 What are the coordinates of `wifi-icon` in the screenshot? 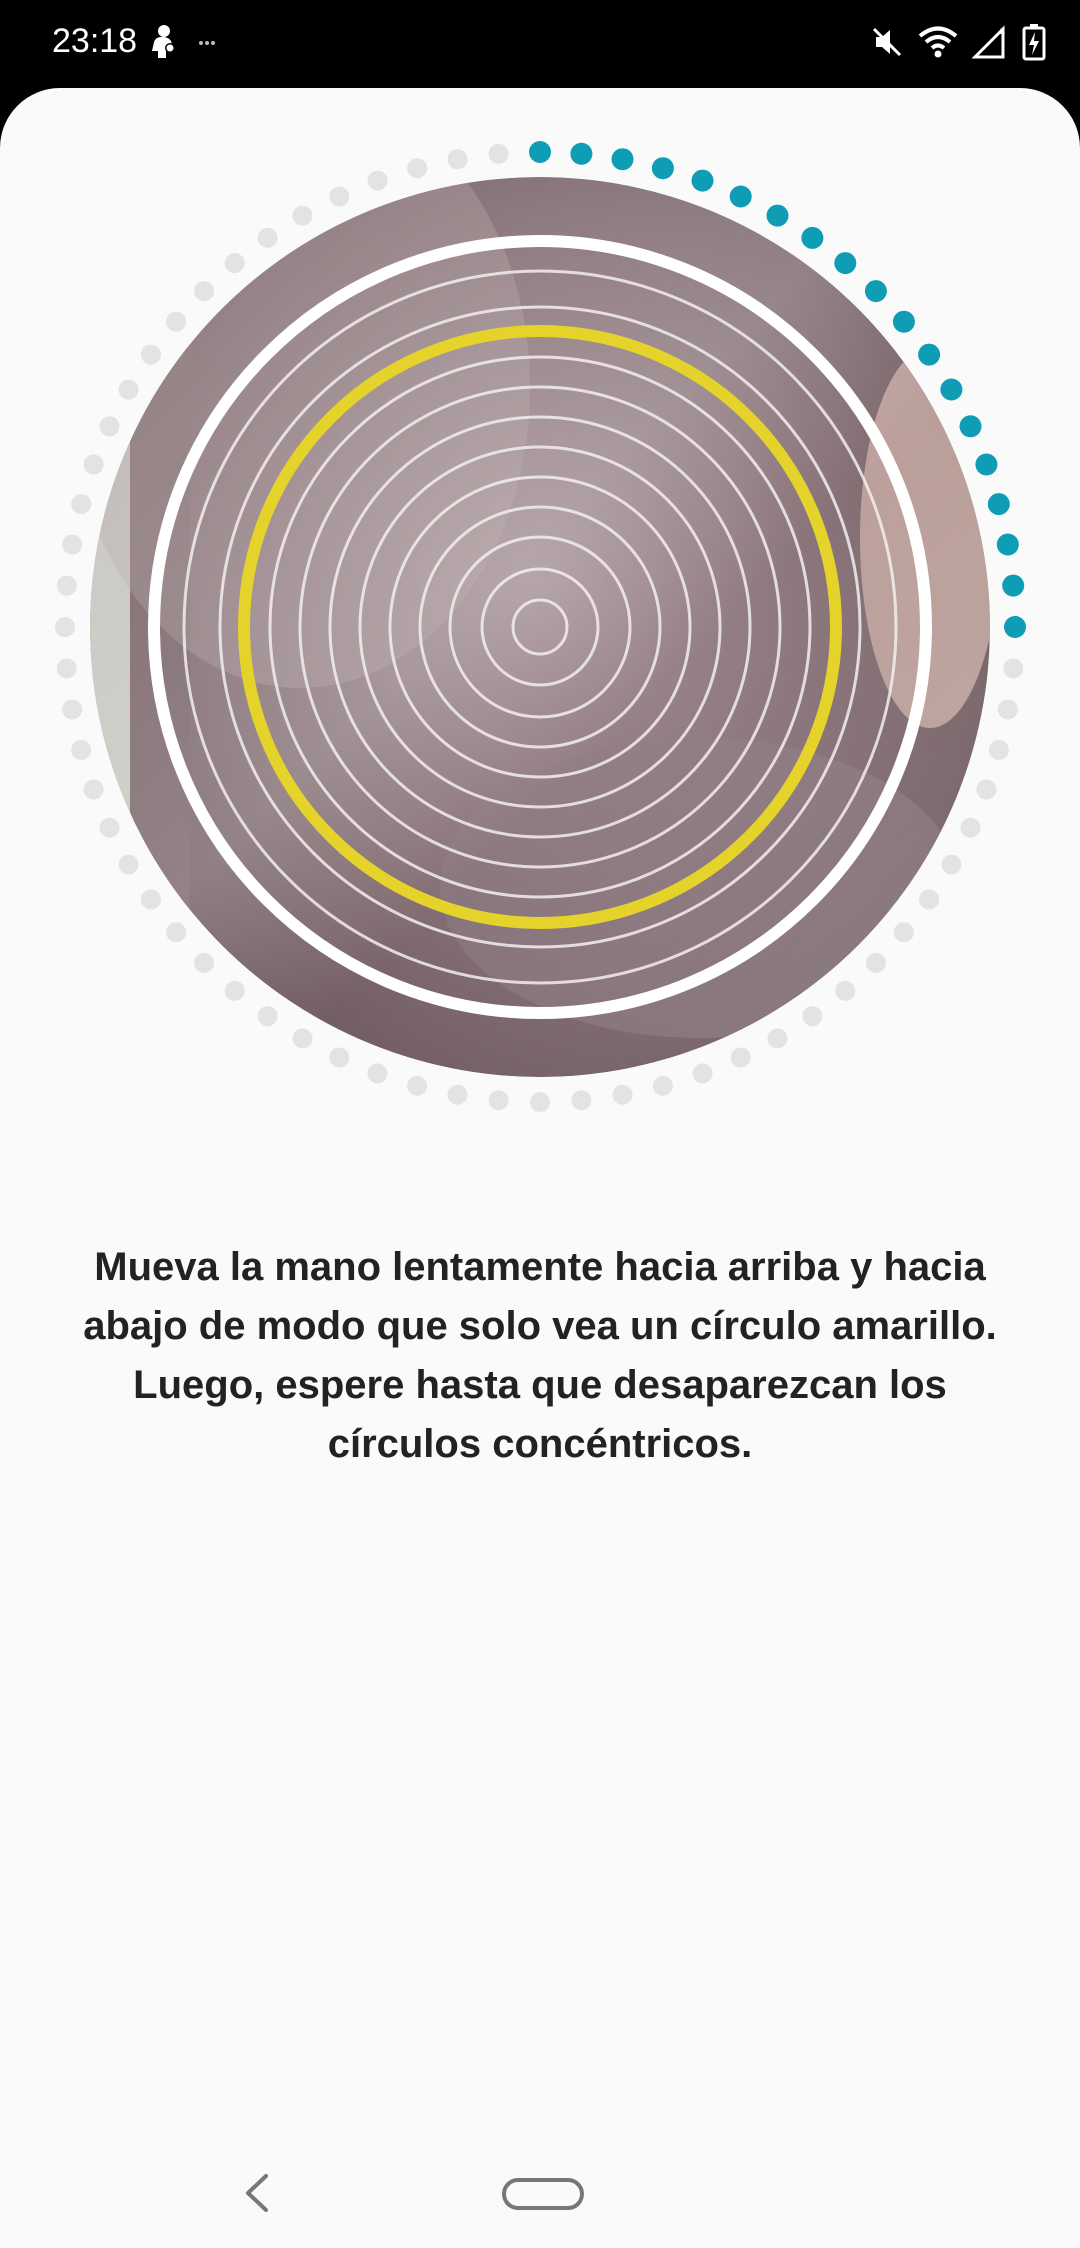 It's located at (938, 44).